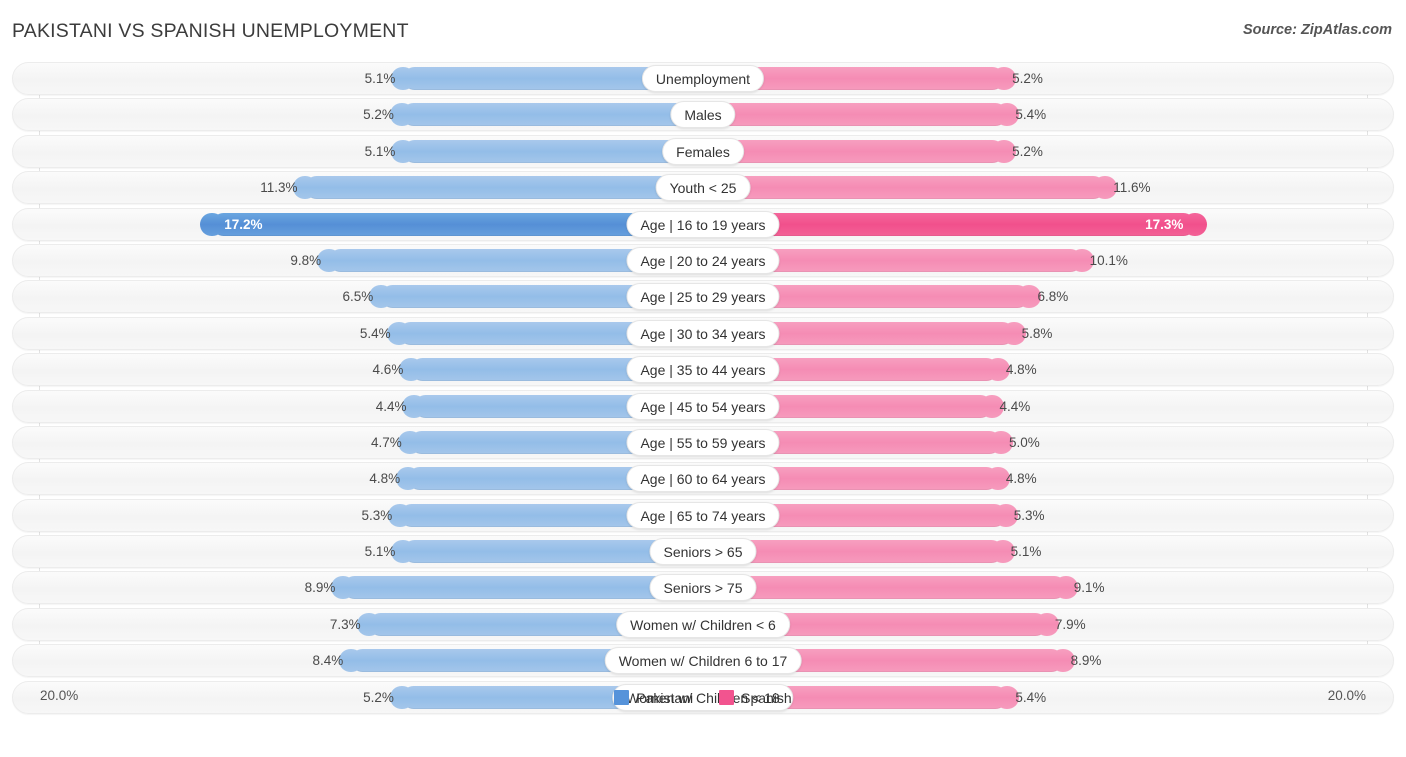 Image resolution: width=1406 pixels, height=757 pixels. What do you see at coordinates (345, 624) in the screenshot?
I see `value-label-pakistani: 7.3%` at bounding box center [345, 624].